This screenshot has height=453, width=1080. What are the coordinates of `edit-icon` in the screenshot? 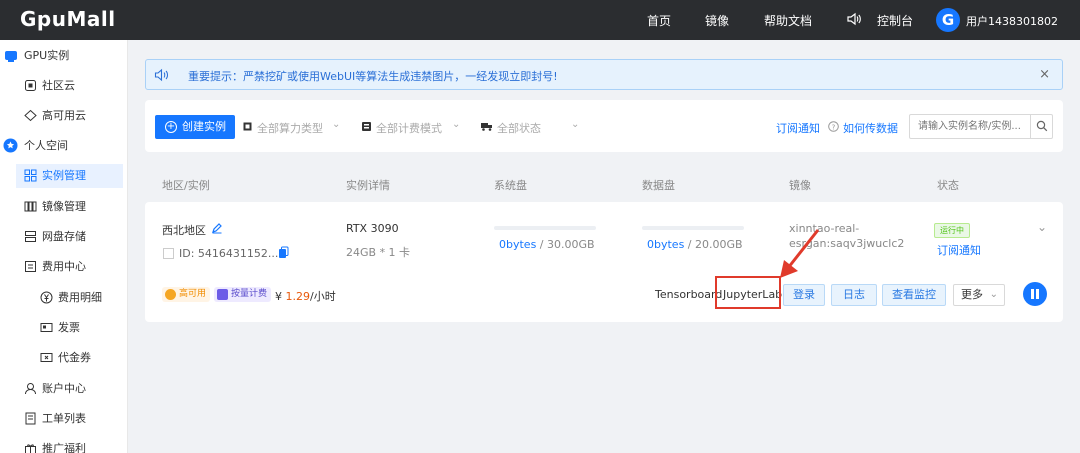 It's located at (217, 228).